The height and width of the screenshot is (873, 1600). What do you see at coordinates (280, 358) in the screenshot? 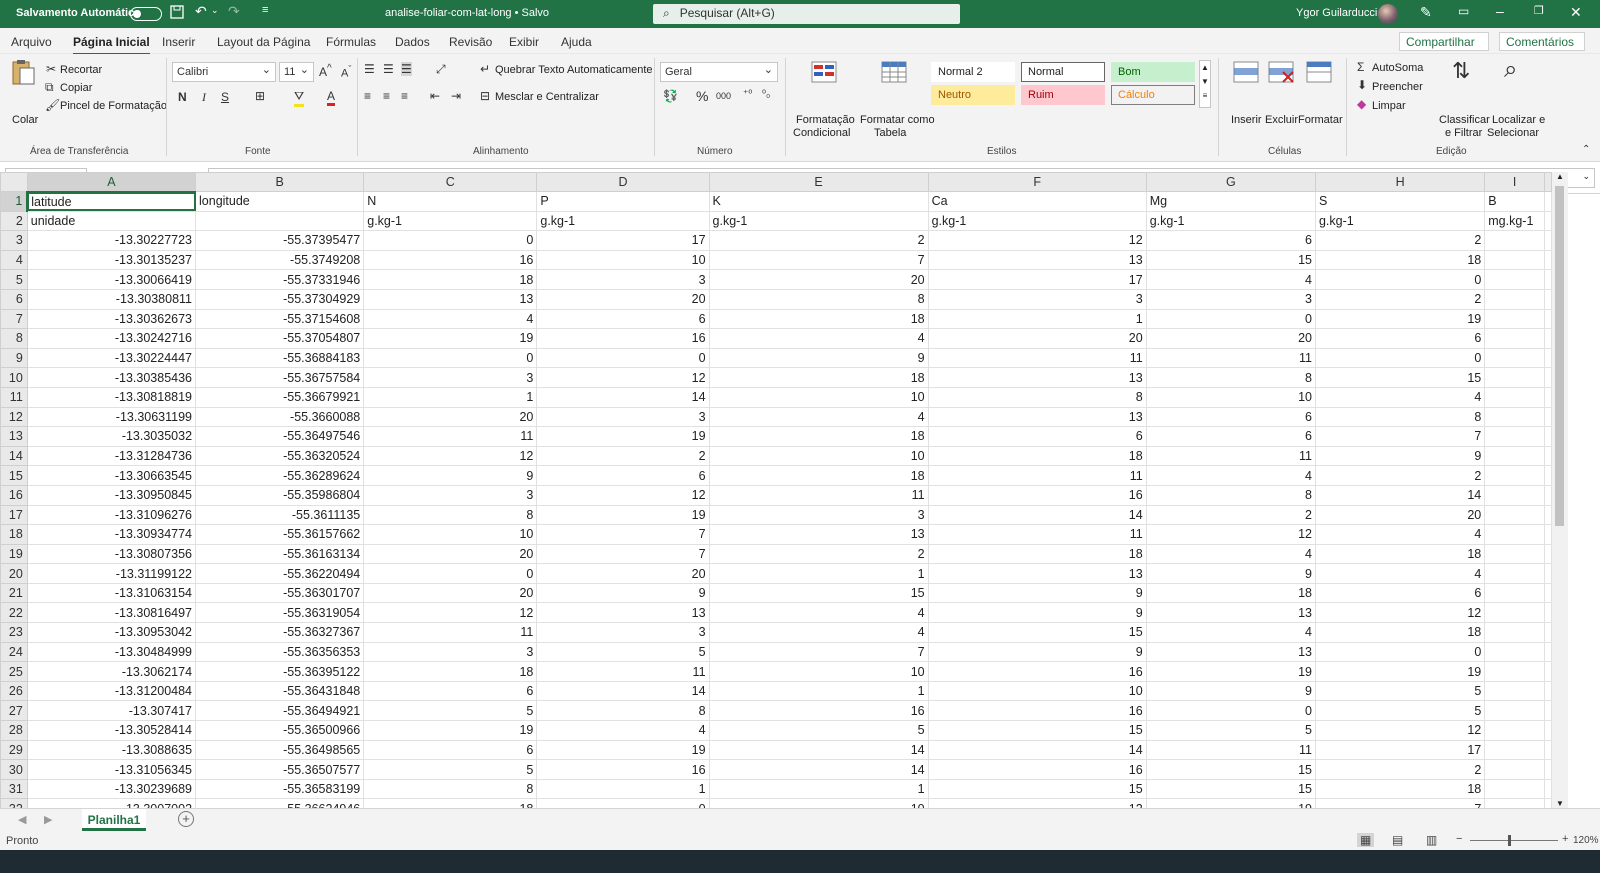
I see `cell: -55.36884183` at bounding box center [280, 358].